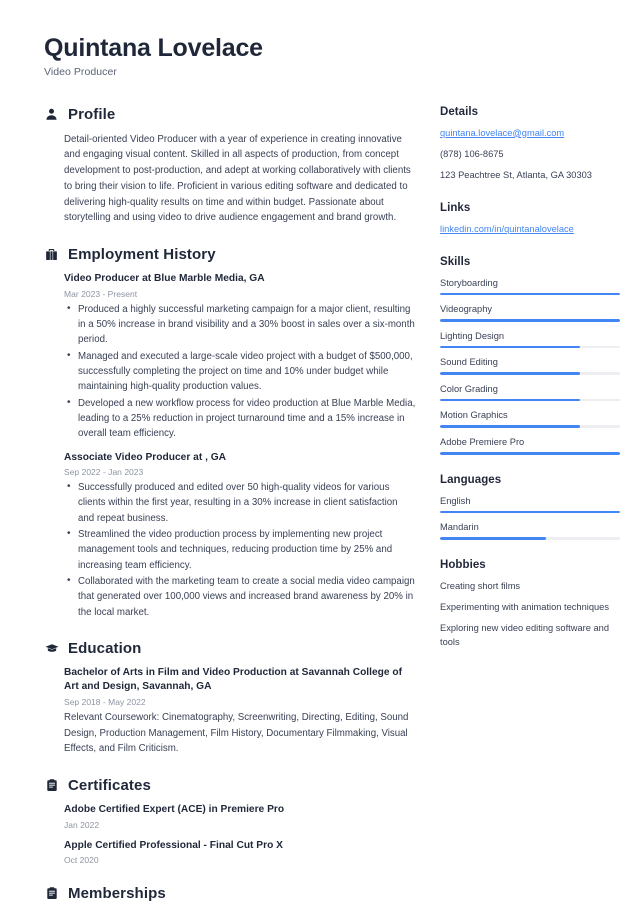 This screenshot has width=640, height=905. Describe the element at coordinates (153, 48) in the screenshot. I see `candidate-name: Quintana Lovelace` at that location.